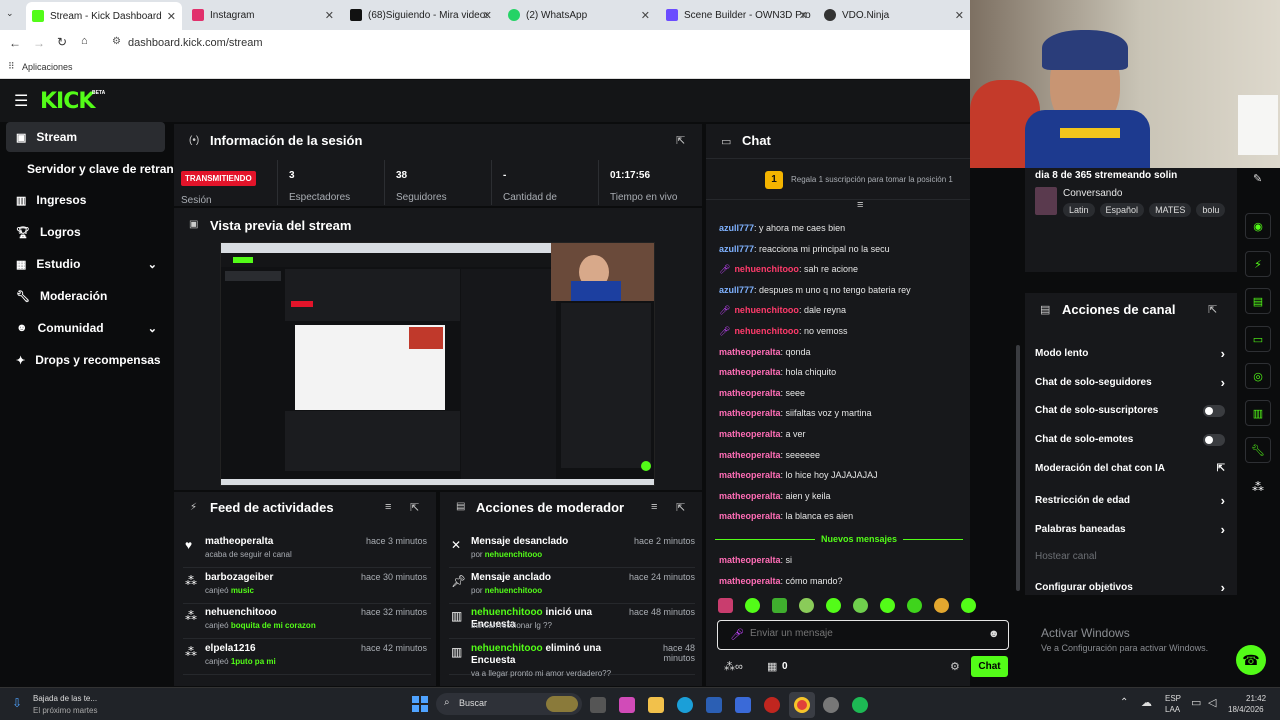 The image size is (1280, 720). I want to click on url-field: dashboard.kick.com/stream, so click(195, 43).